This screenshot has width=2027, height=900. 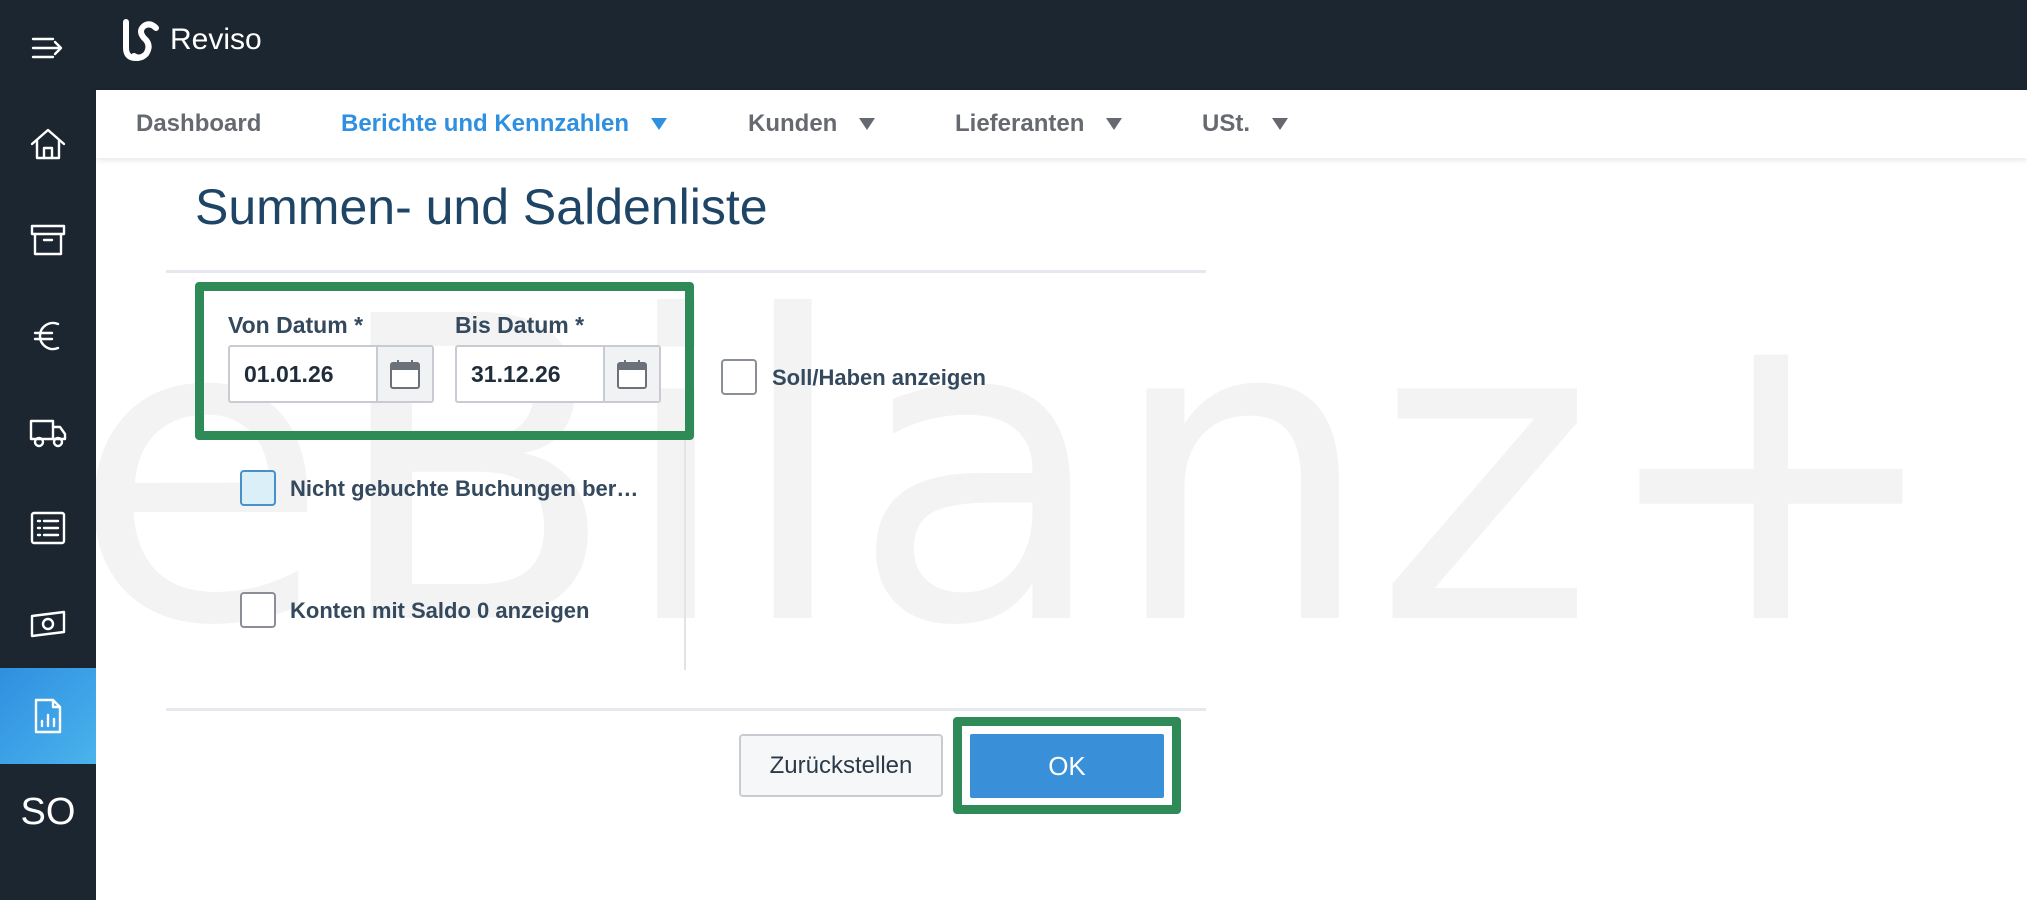 I want to click on ok-button: OK, so click(x=1067, y=766).